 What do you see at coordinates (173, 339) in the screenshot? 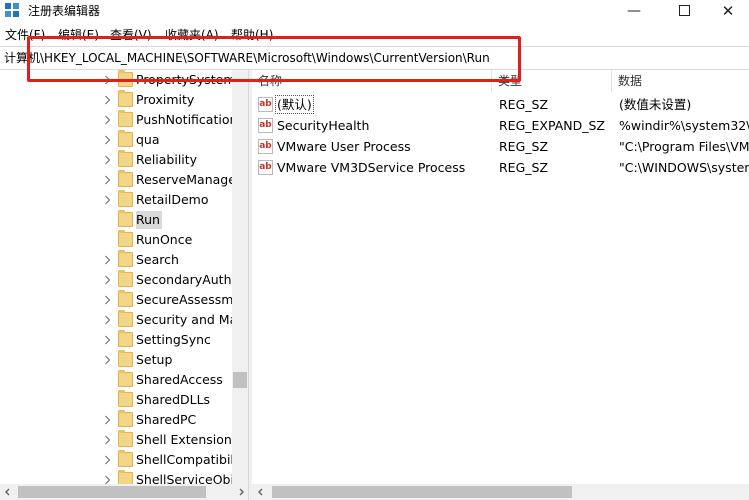
I see `tree-item-label: SettingSync` at bounding box center [173, 339].